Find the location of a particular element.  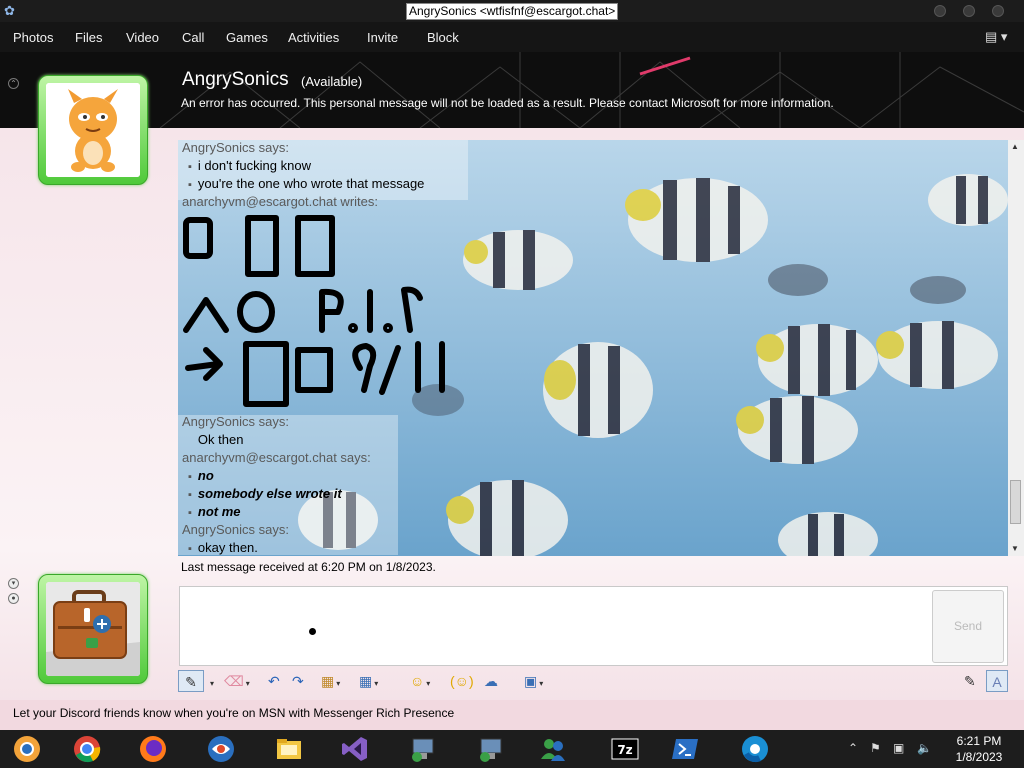

network-icon: ▣ is located at coordinates (898, 748).